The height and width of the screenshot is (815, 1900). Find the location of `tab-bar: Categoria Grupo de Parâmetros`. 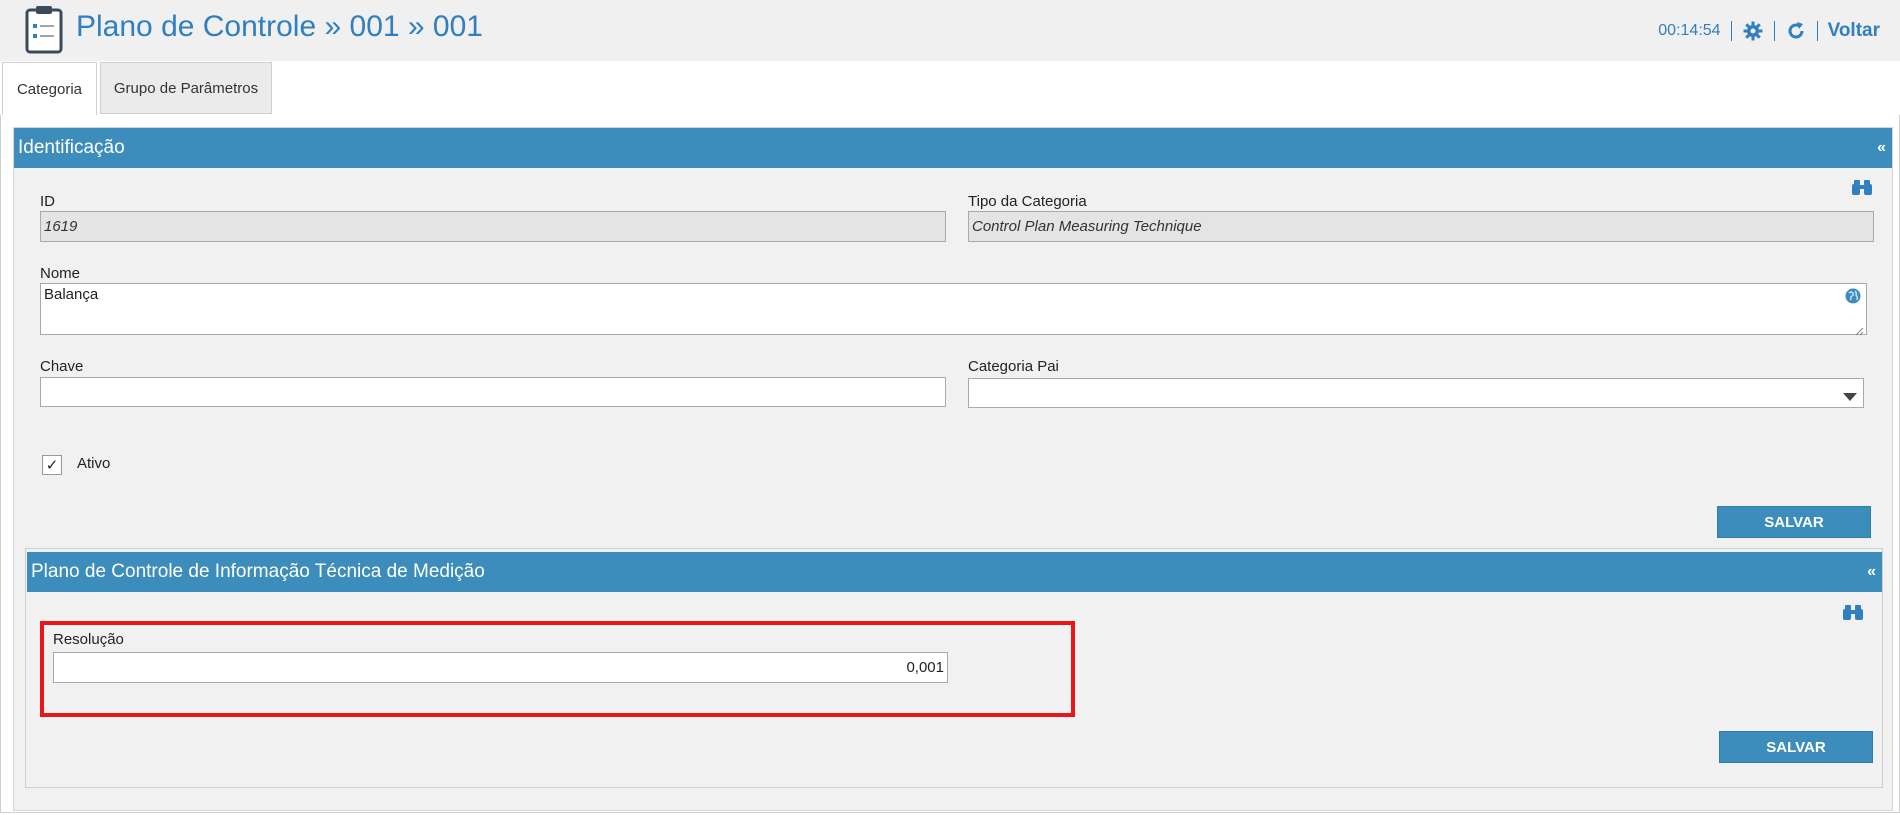

tab-bar: Categoria Grupo de Parâmetros is located at coordinates (950, 88).